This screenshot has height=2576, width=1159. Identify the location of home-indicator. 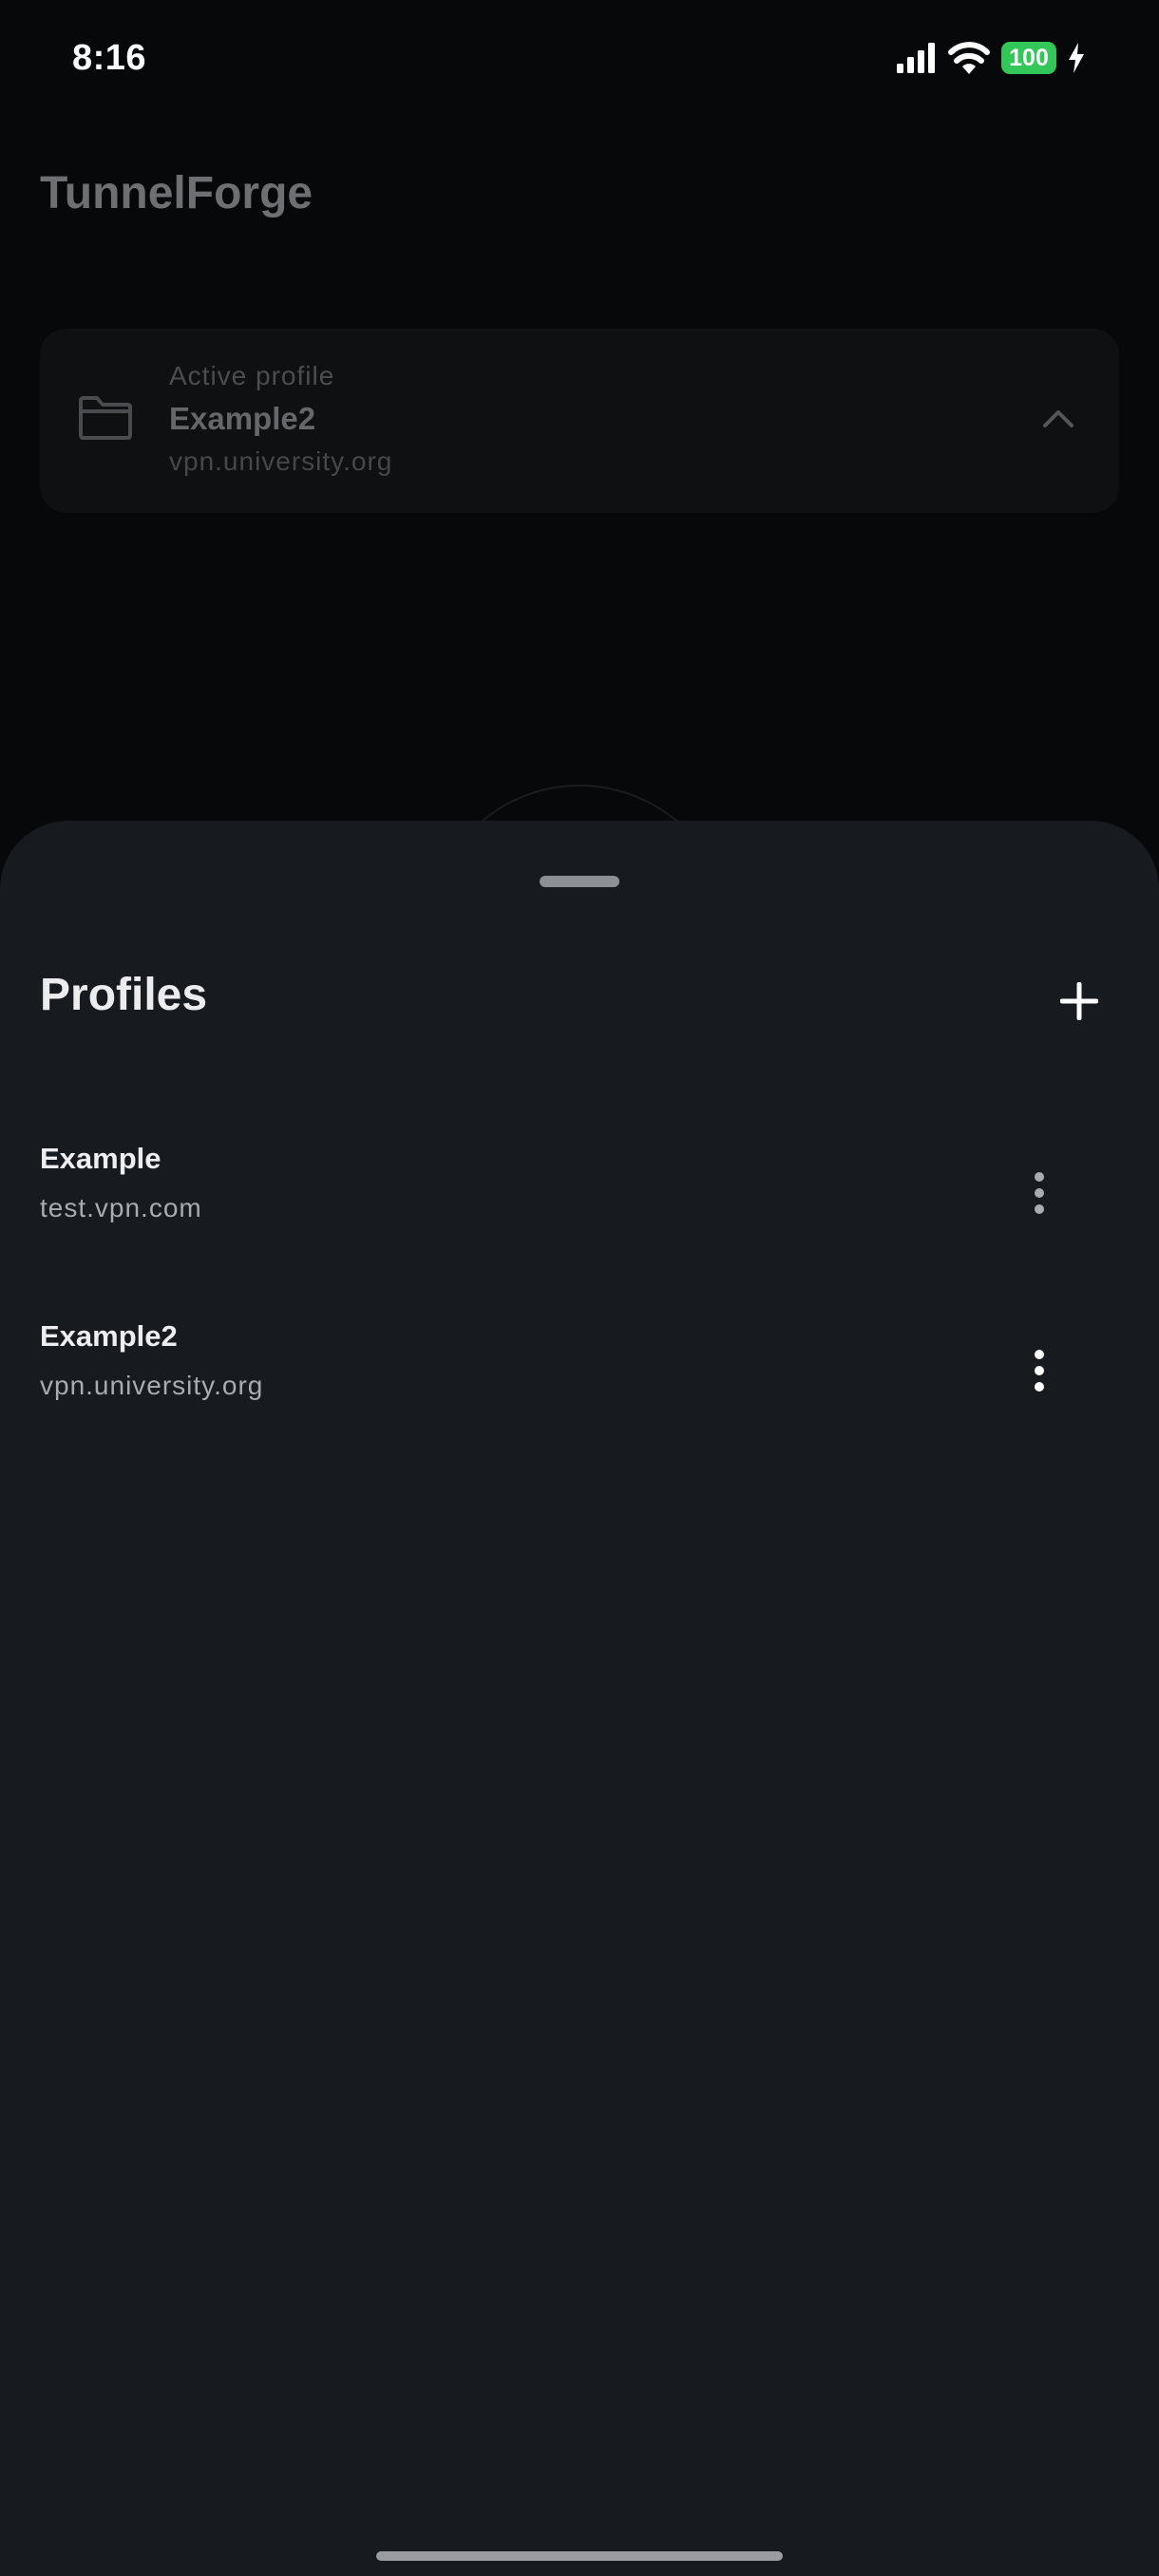
(579, 2556).